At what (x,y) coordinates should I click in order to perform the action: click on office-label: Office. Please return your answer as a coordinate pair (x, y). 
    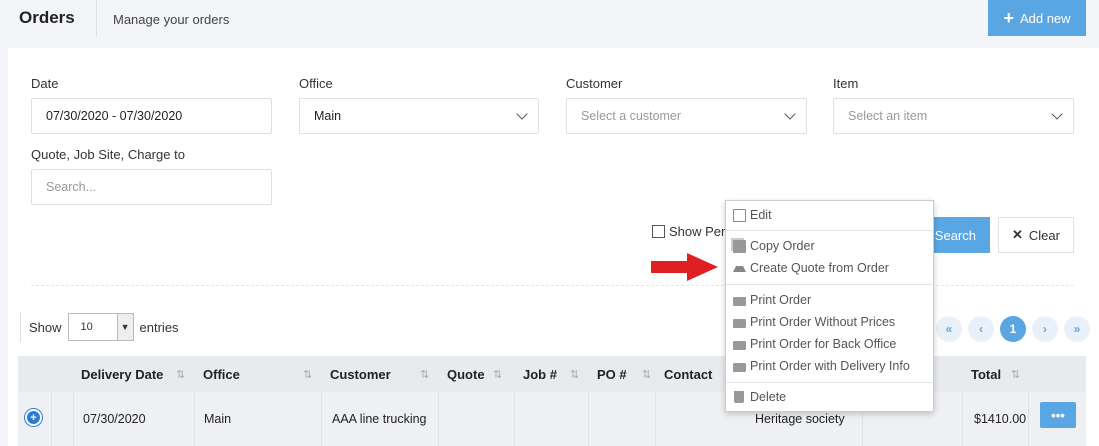
    Looking at the image, I should click on (316, 83).